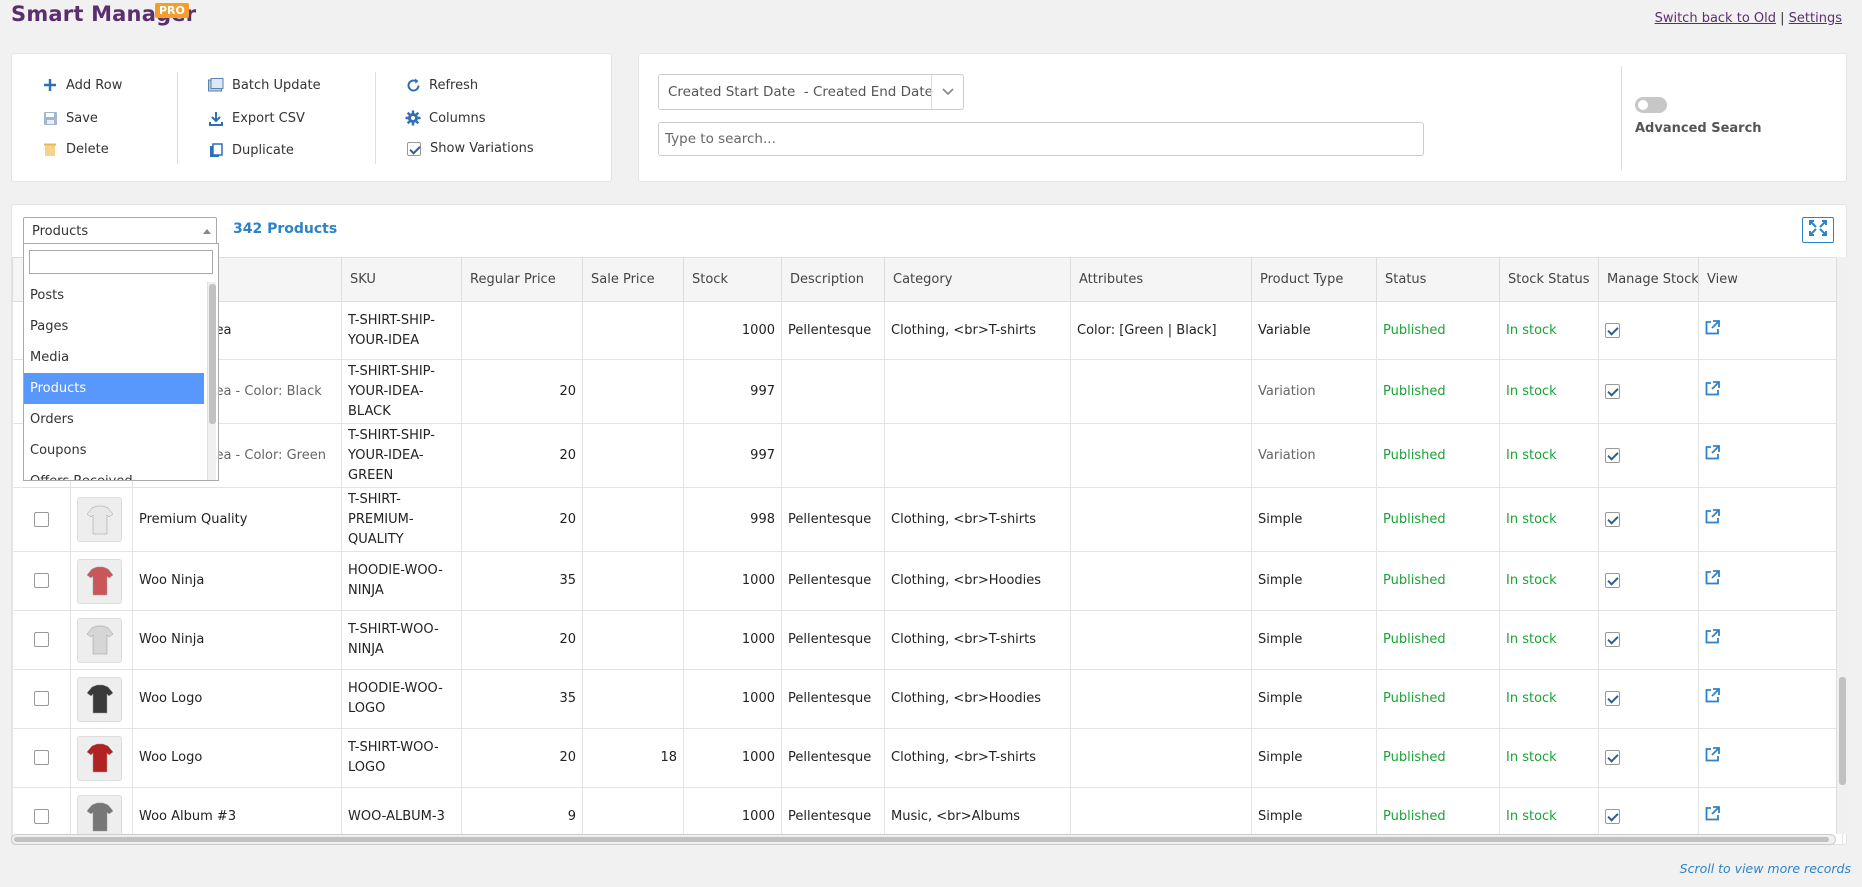  Describe the element at coordinates (947, 92) in the screenshot. I see `chevron-down-icon` at that location.